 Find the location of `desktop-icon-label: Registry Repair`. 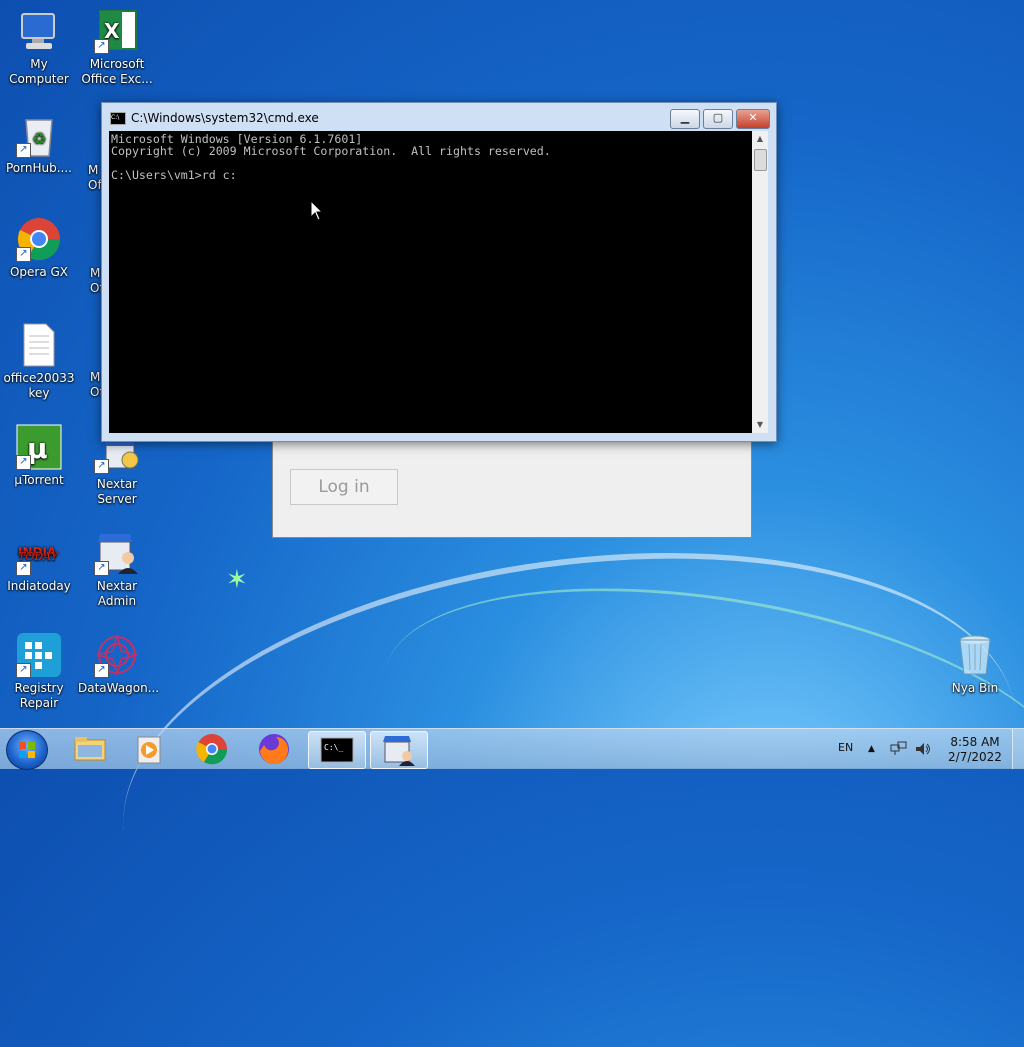

desktop-icon-label: Registry Repair is located at coordinates (39, 695).